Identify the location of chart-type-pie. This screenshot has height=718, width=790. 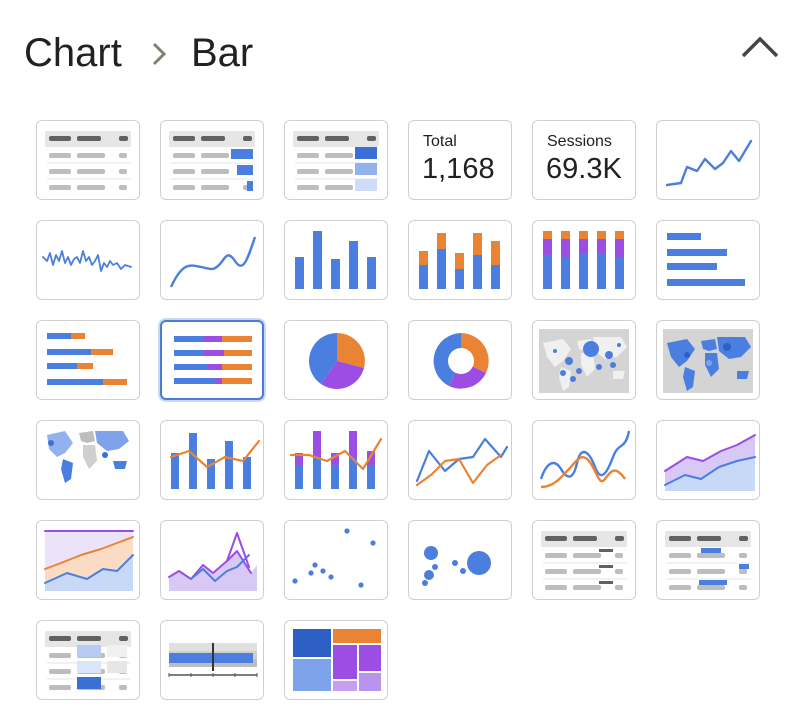
(336, 360).